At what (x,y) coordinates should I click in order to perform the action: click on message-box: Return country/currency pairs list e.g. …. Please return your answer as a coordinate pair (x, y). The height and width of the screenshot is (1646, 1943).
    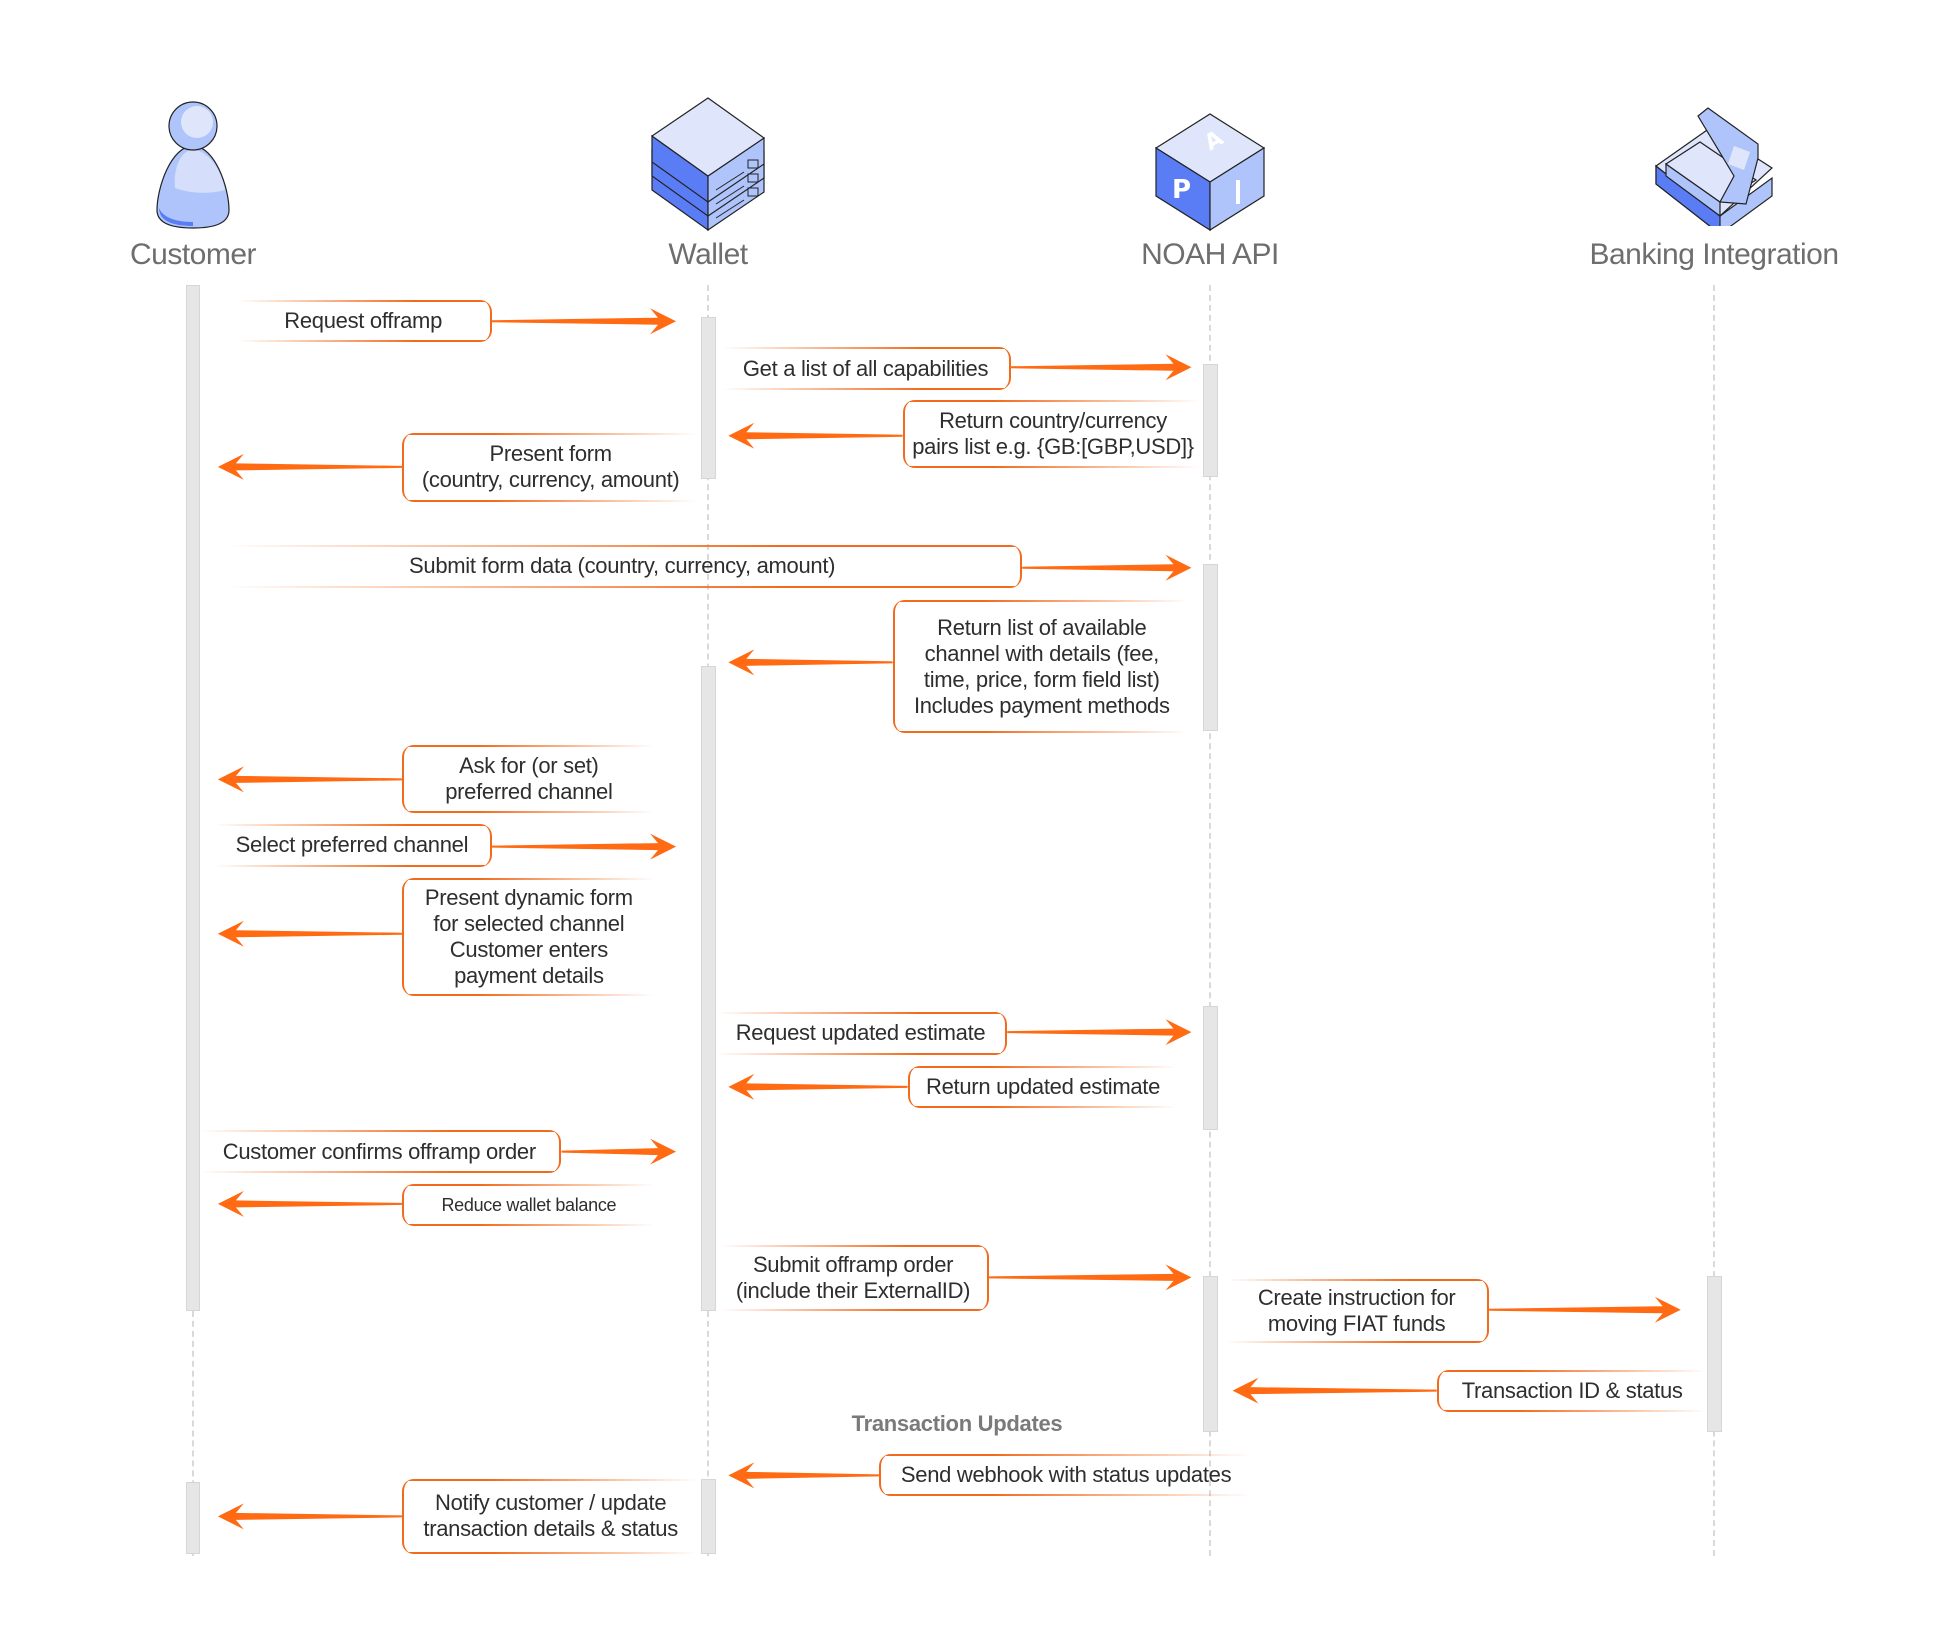
    Looking at the image, I should click on (1052, 434).